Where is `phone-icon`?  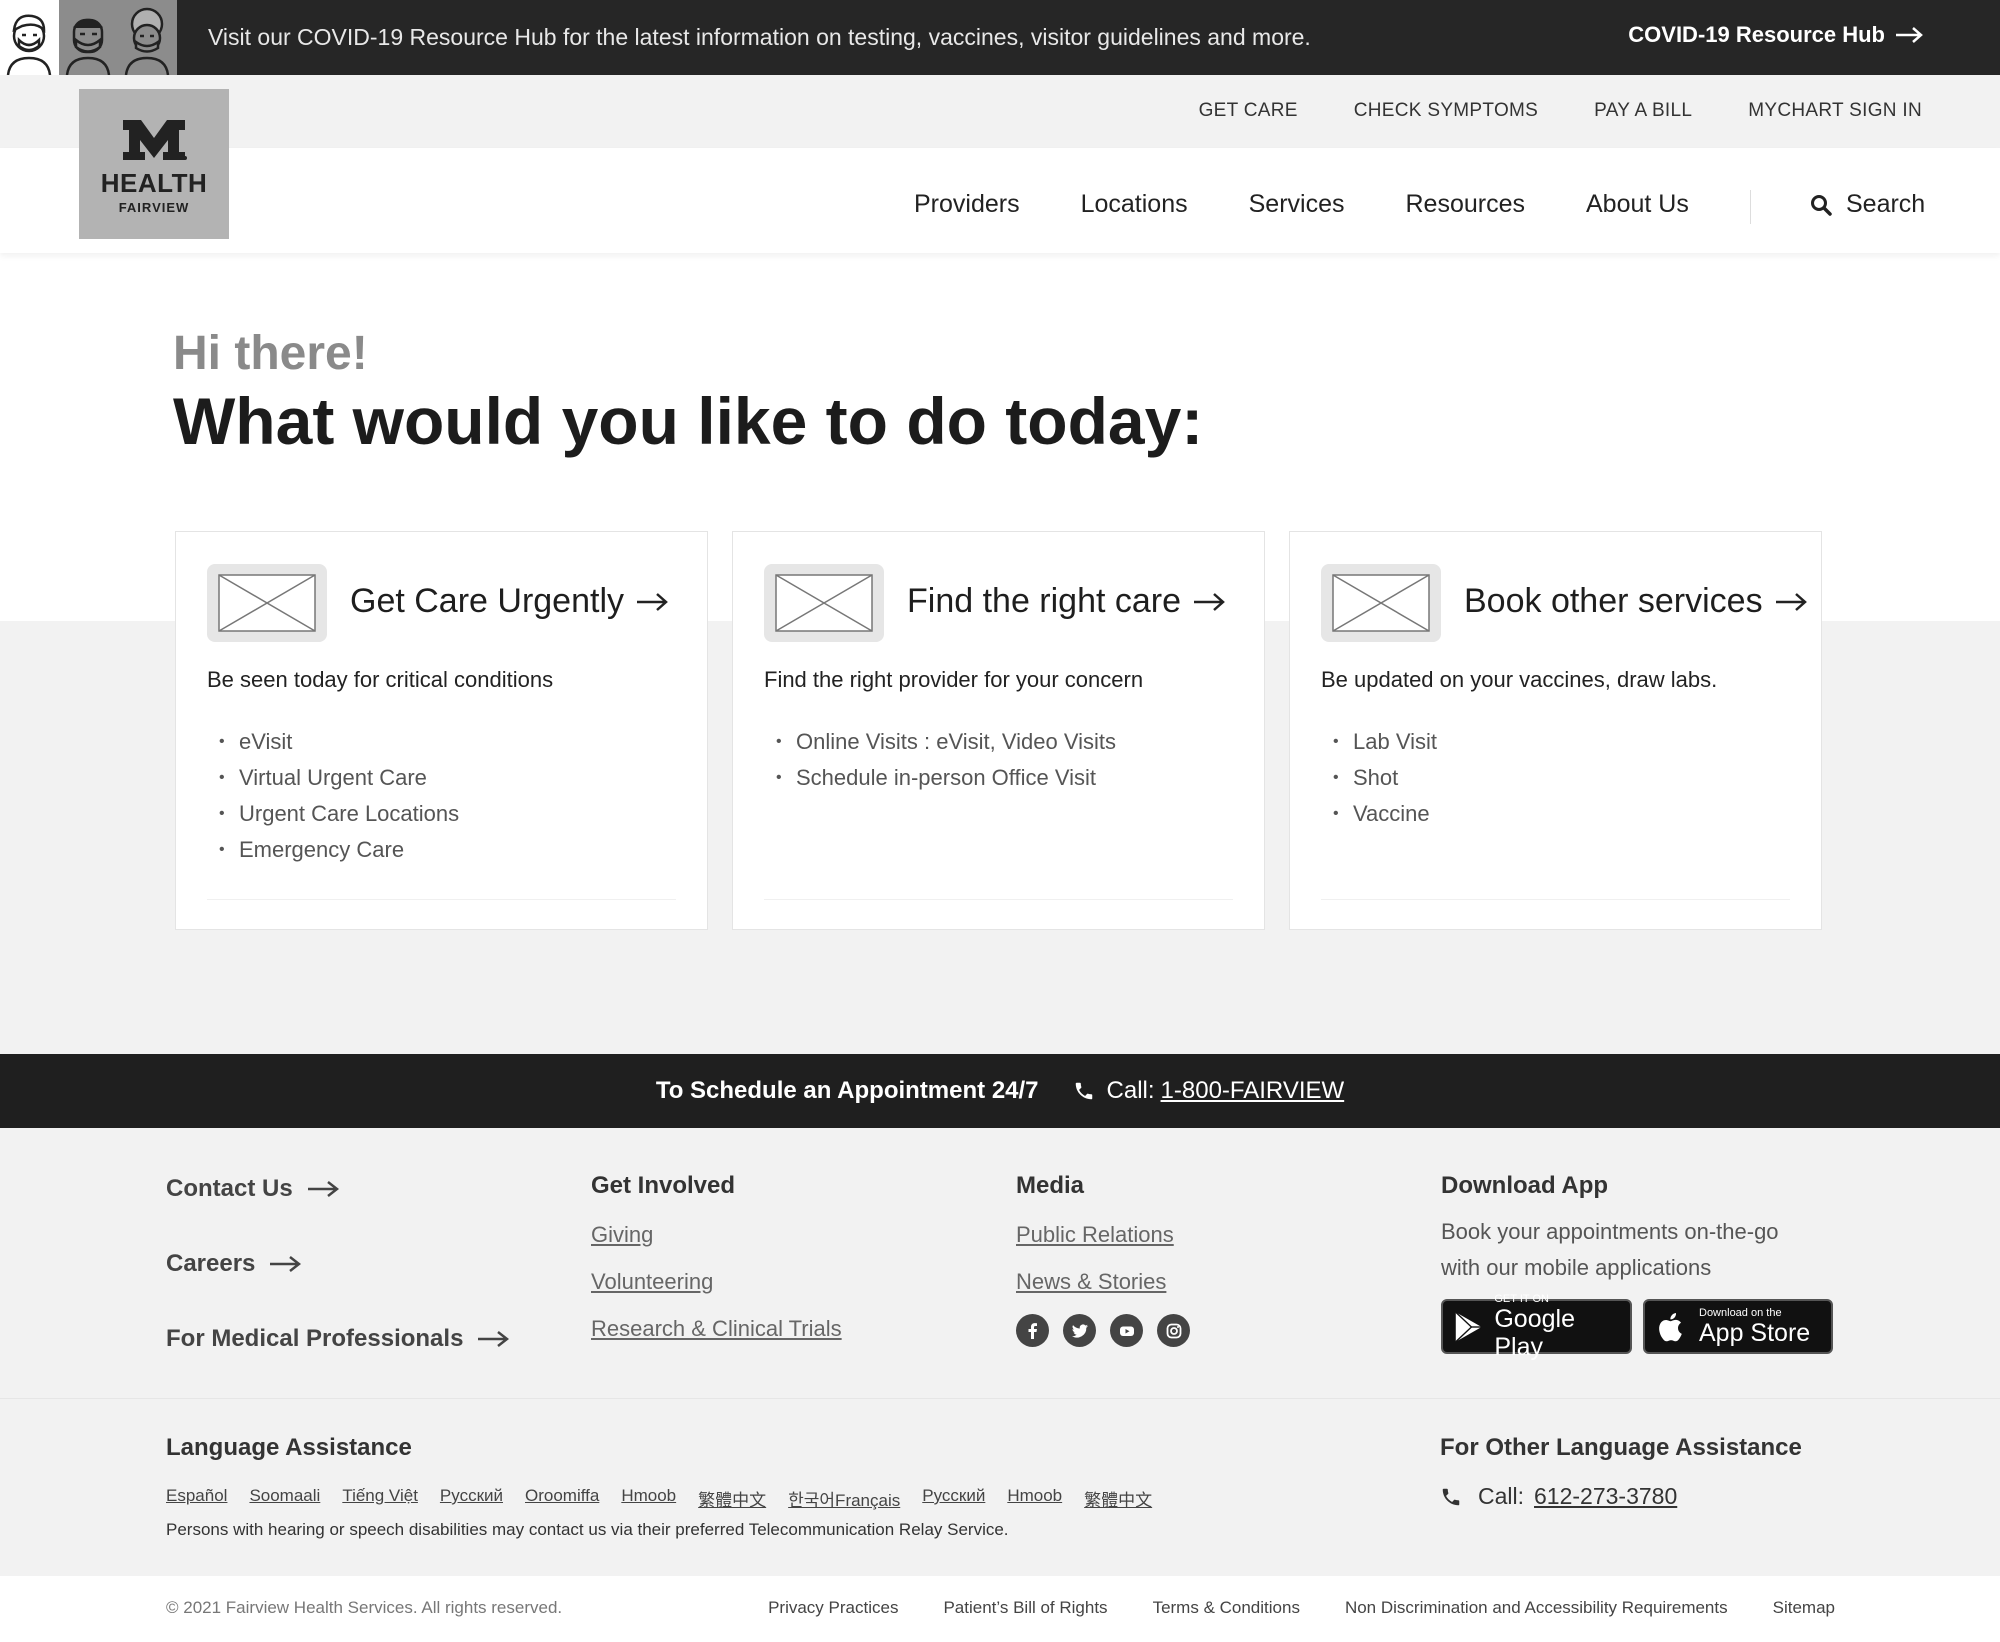
phone-icon is located at coordinates (1083, 1091).